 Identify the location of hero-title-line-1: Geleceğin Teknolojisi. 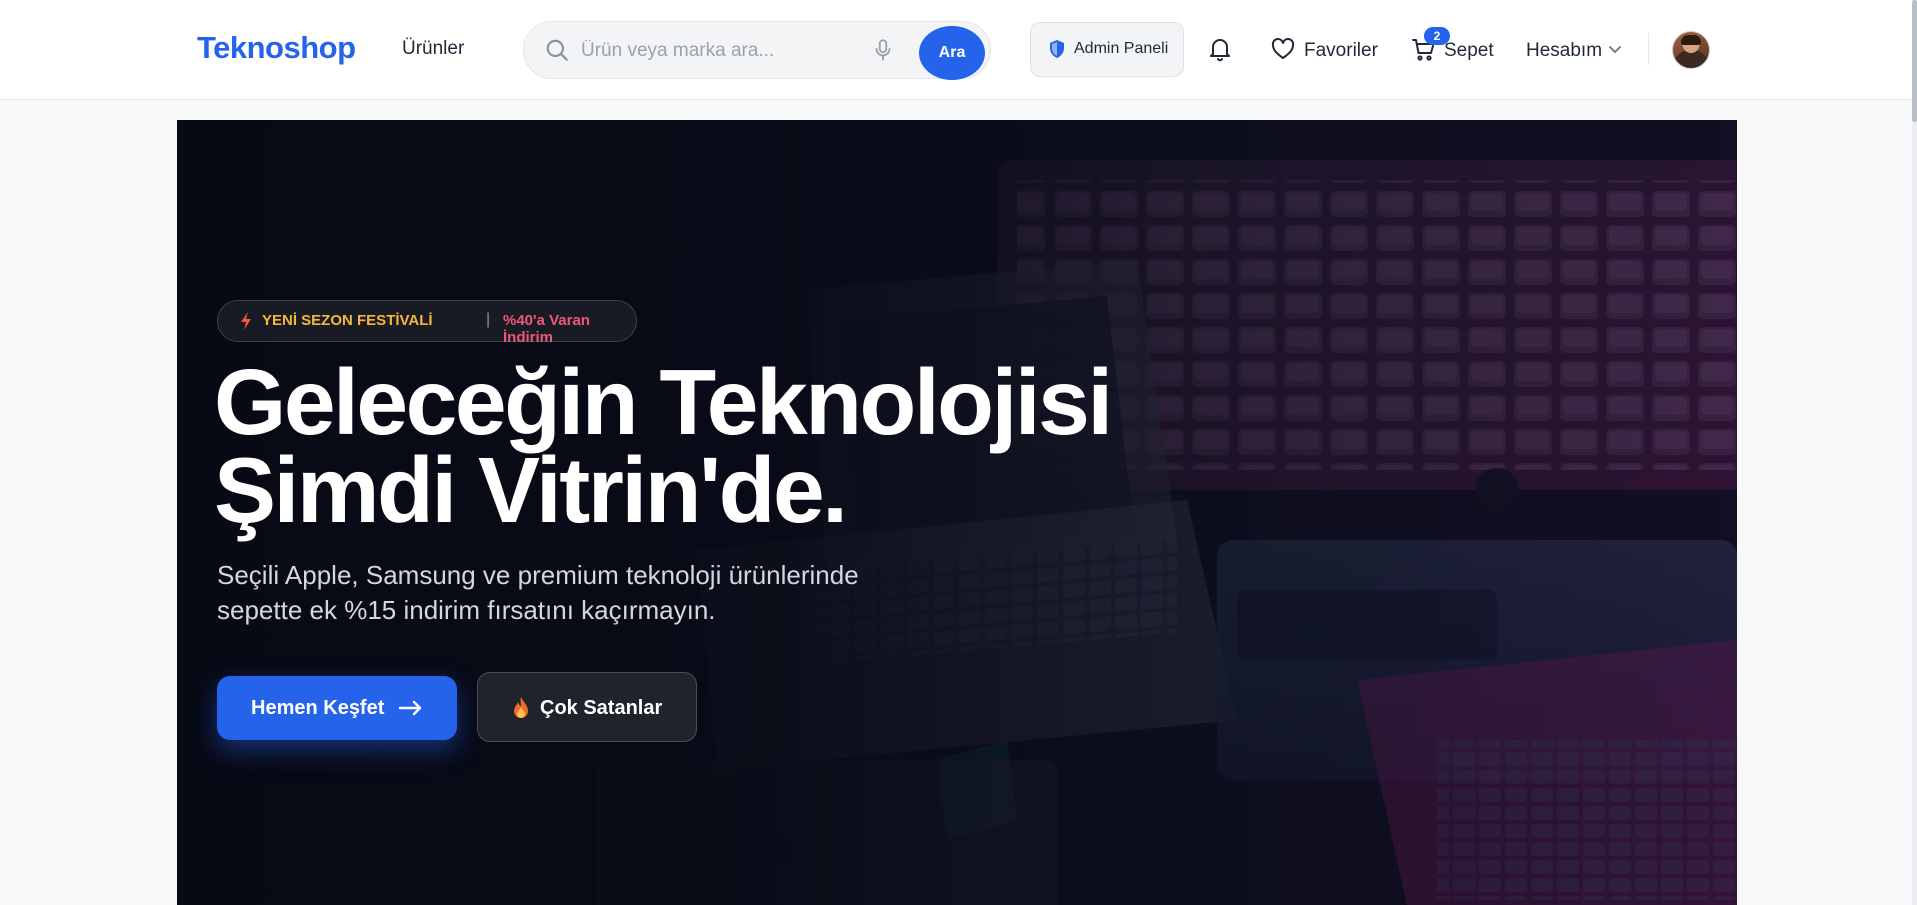
(663, 402).